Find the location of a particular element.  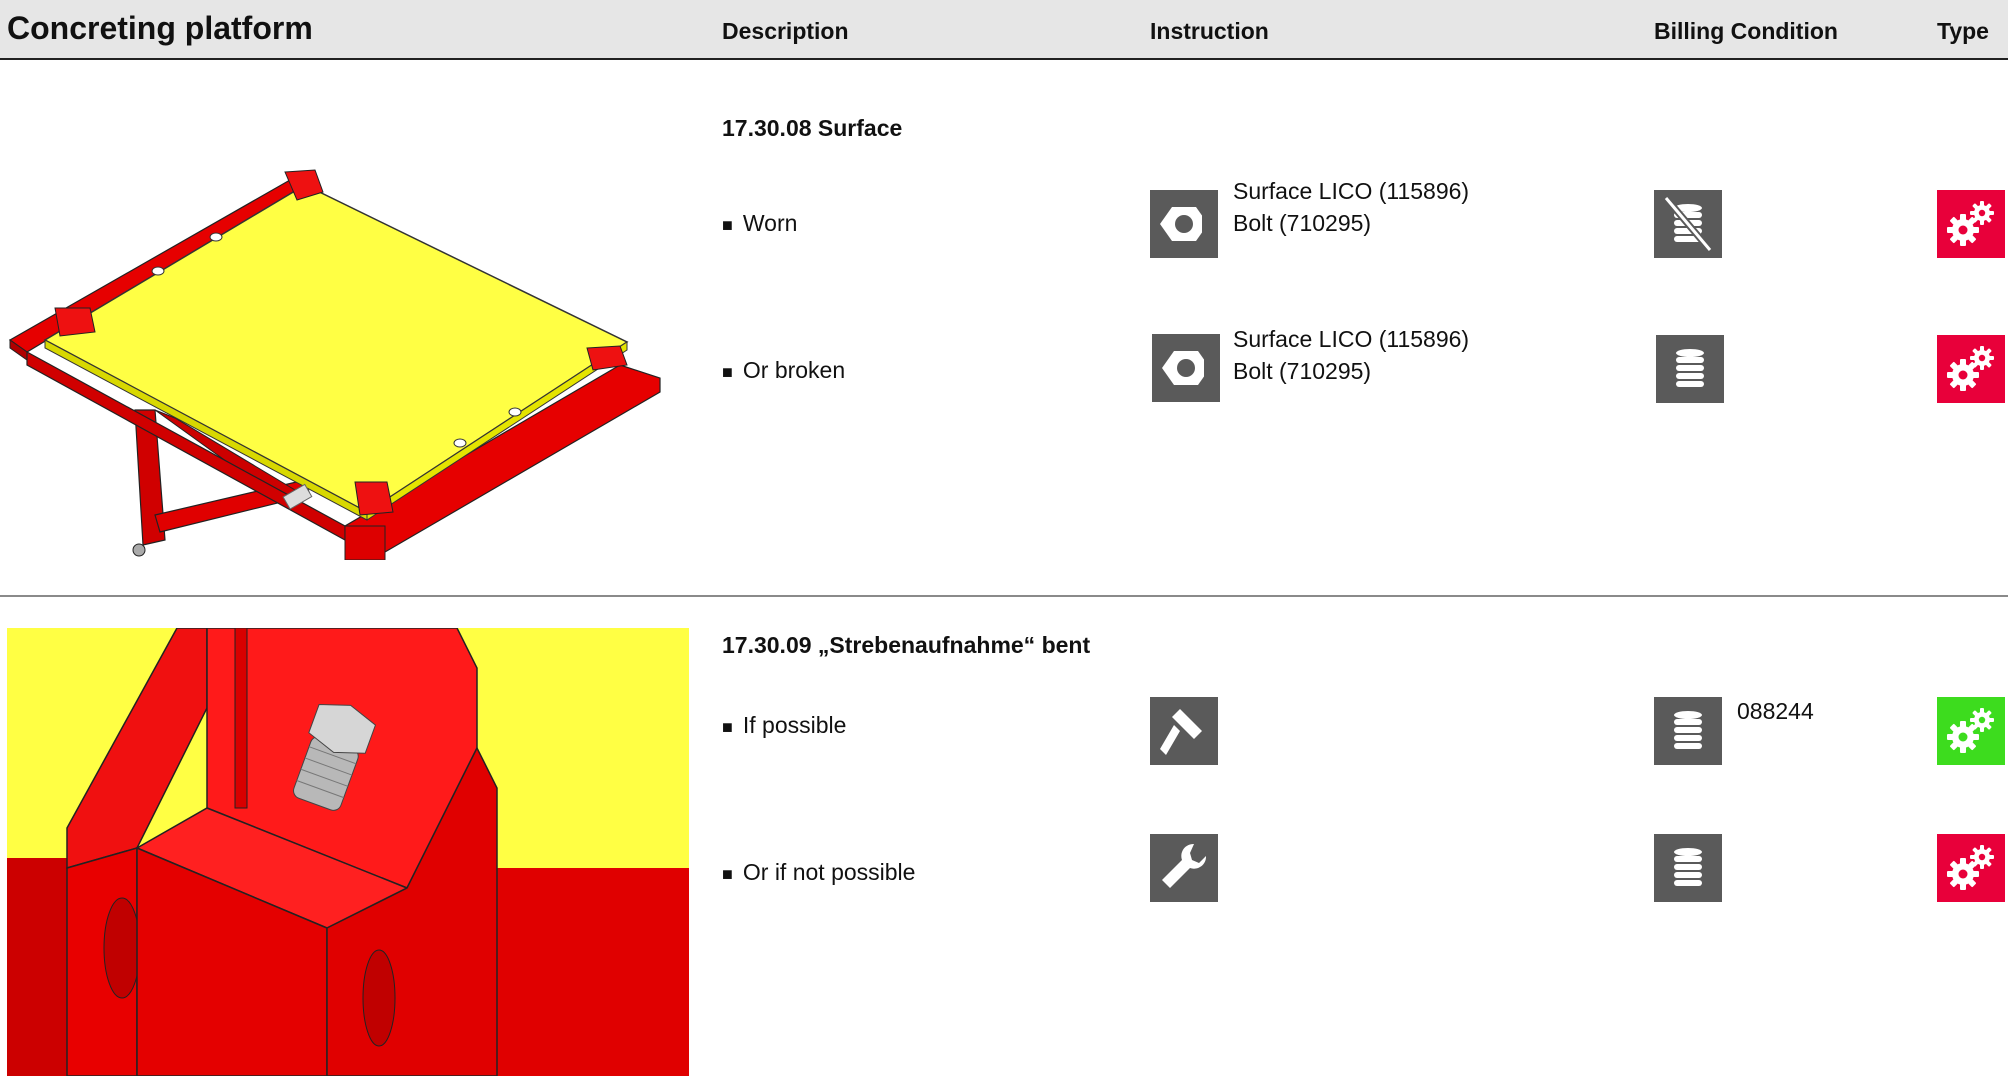

description-item: ■ Or if not possible is located at coordinates (818, 872).